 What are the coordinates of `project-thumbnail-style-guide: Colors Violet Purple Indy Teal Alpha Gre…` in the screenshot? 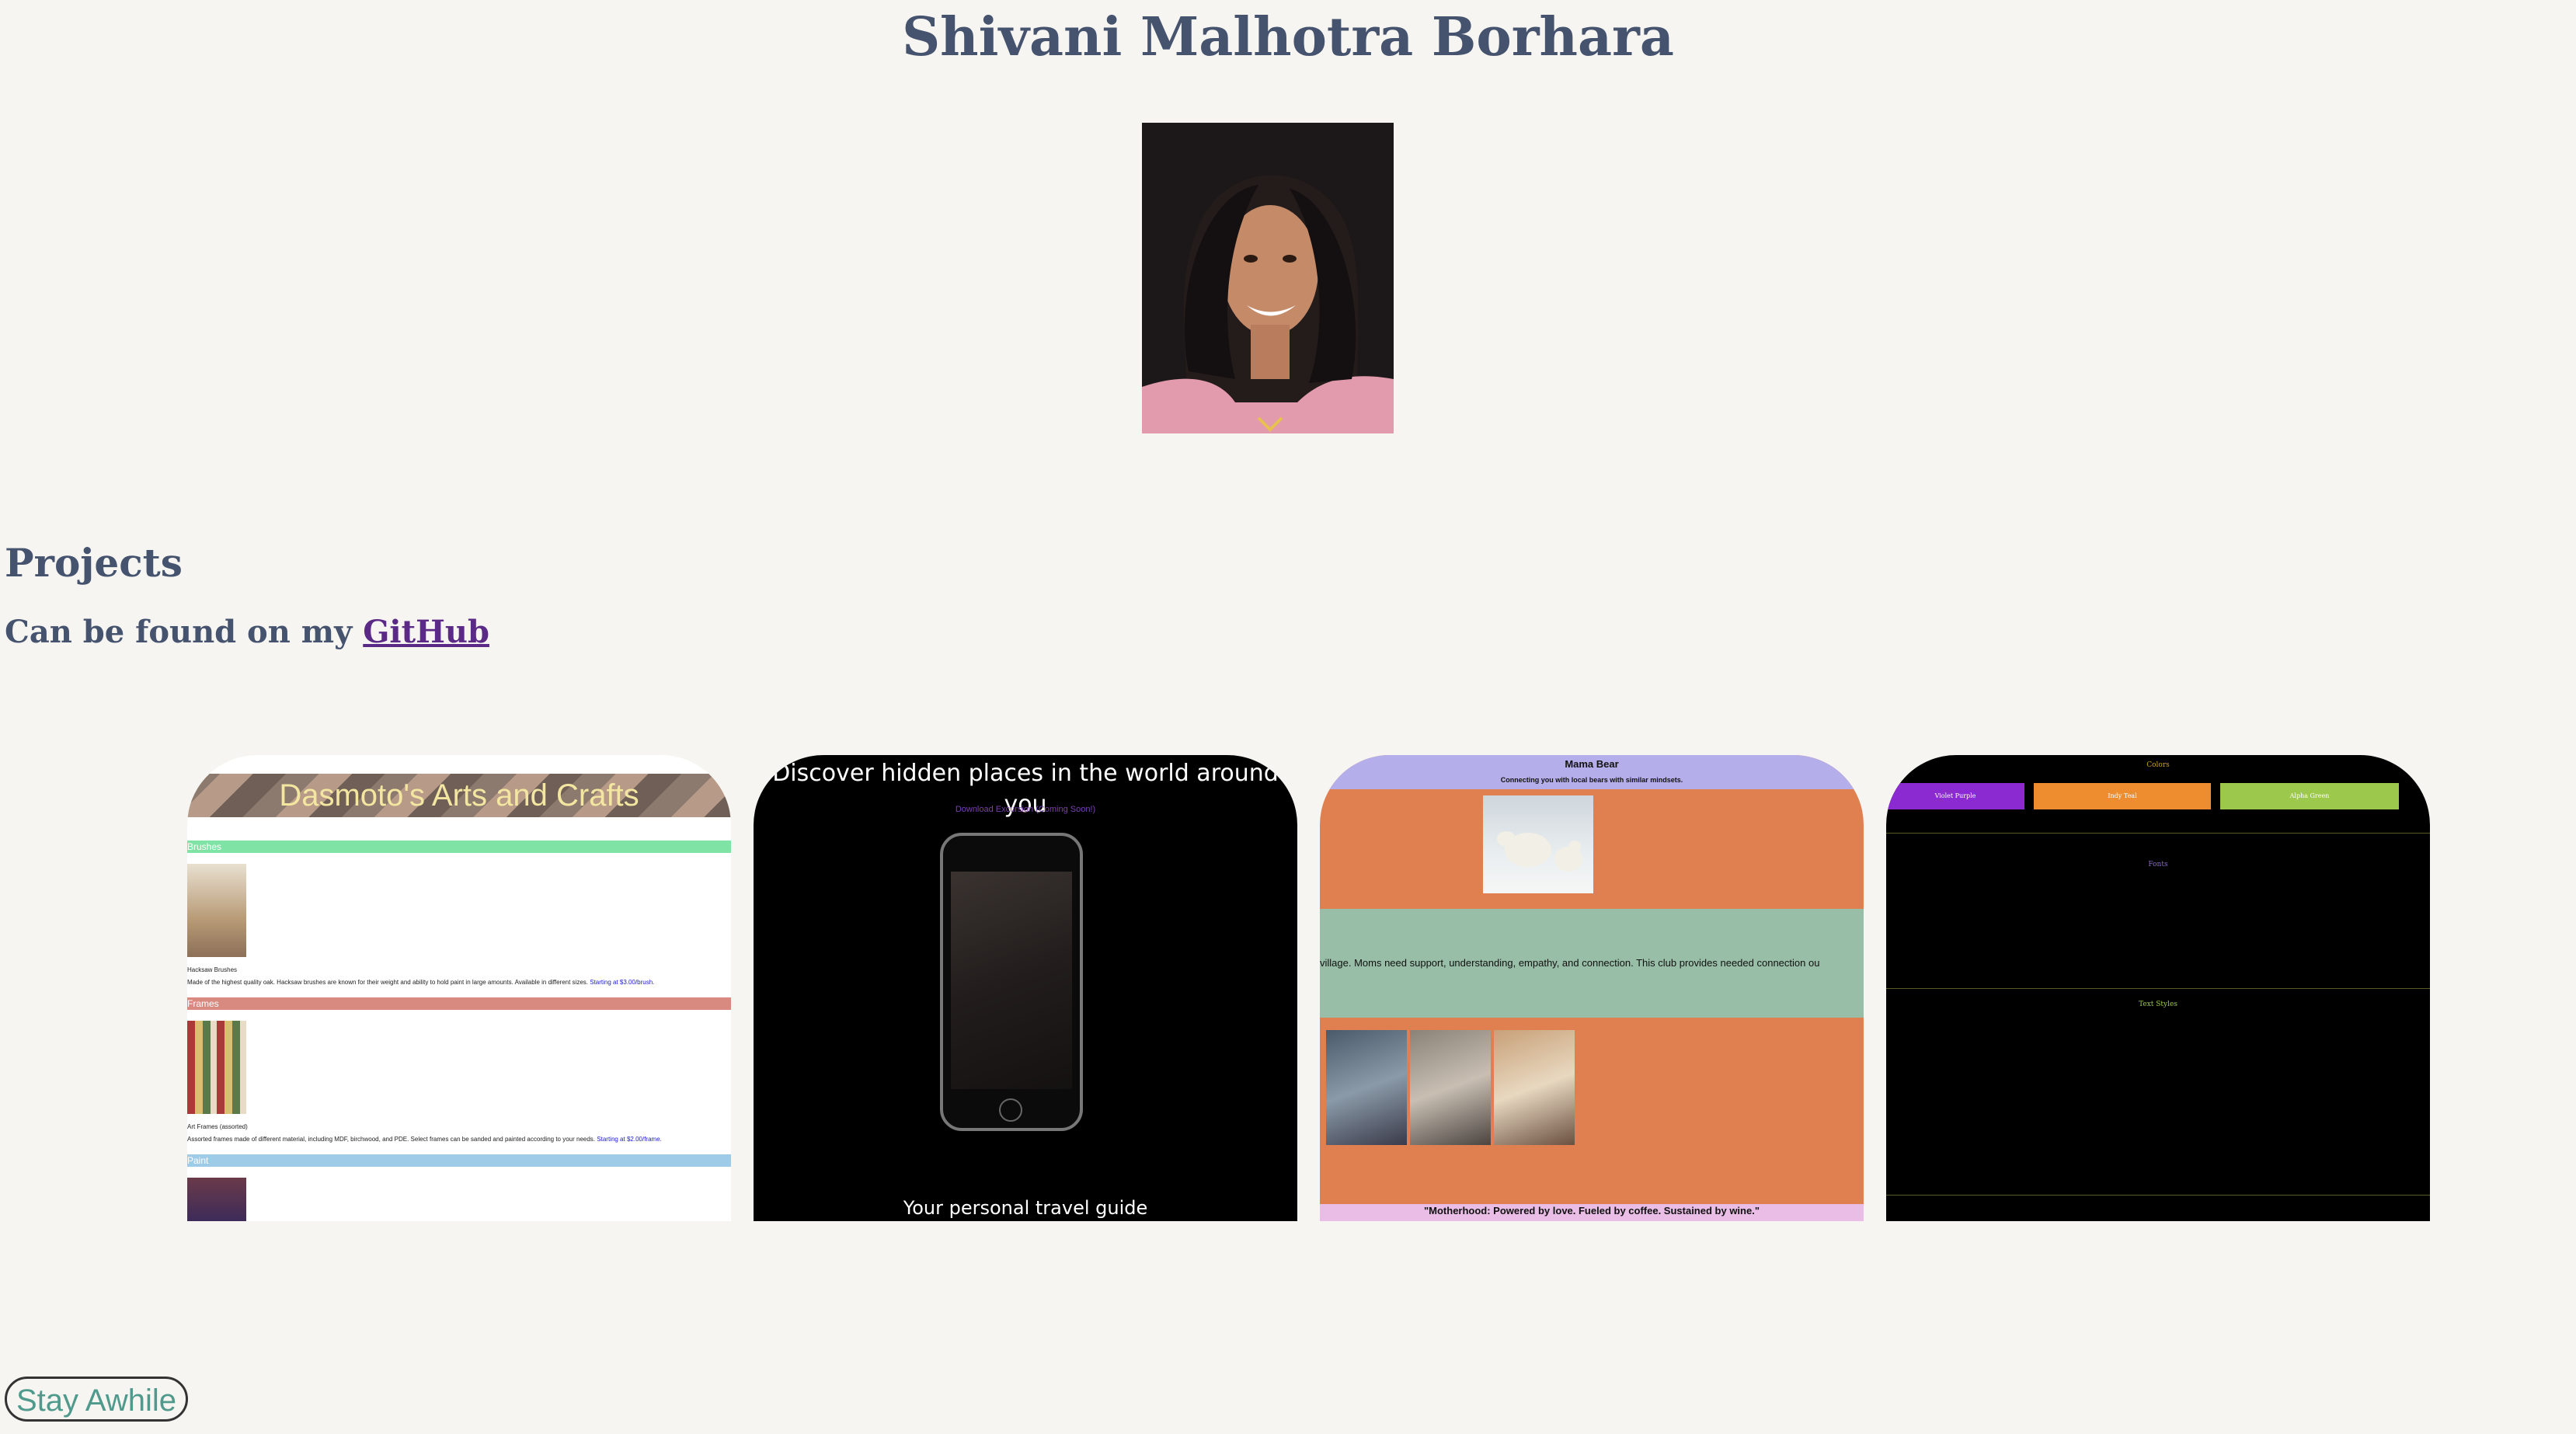 It's located at (2158, 988).